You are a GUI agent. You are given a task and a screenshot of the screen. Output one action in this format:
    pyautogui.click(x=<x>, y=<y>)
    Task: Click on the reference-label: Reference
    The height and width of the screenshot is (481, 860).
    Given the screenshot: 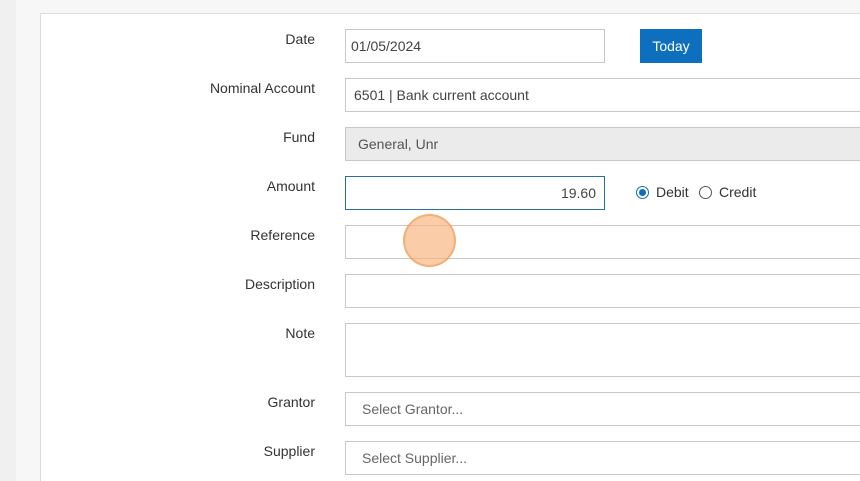 What is the action you would take?
    pyautogui.click(x=282, y=235)
    